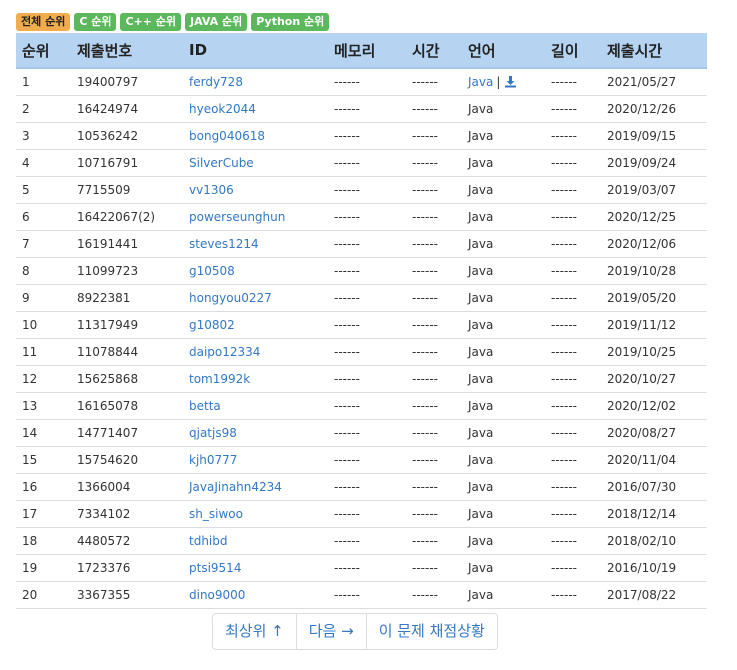 The height and width of the screenshot is (670, 737). Describe the element at coordinates (654, 51) in the screenshot. I see `column-header-submitted: 제출시간` at that location.